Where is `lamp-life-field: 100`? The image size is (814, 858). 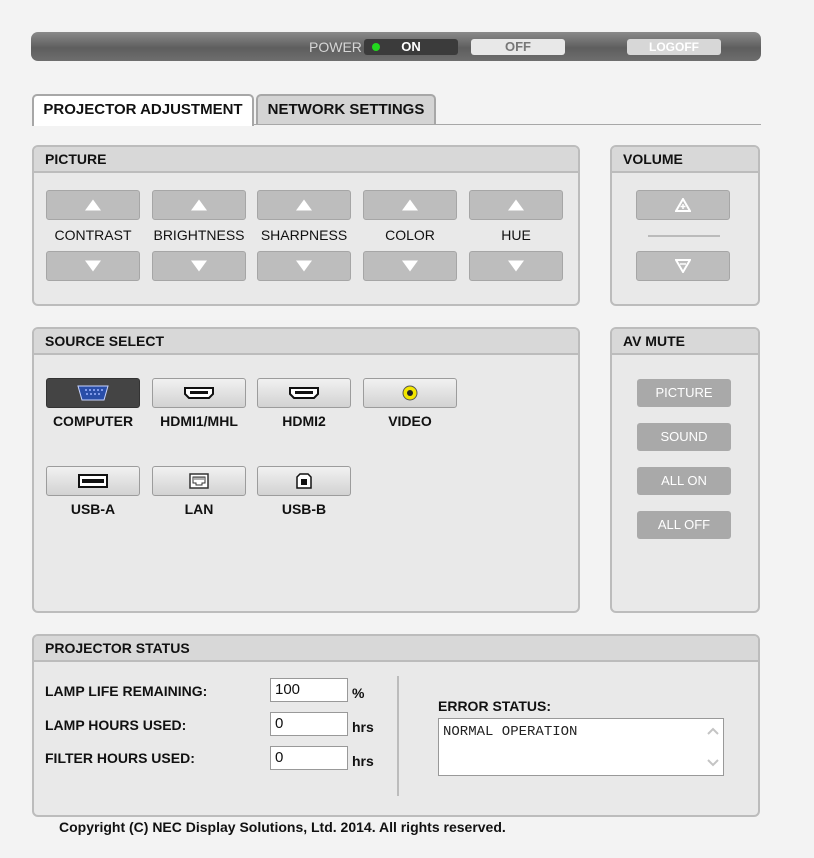
lamp-life-field: 100 is located at coordinates (309, 690).